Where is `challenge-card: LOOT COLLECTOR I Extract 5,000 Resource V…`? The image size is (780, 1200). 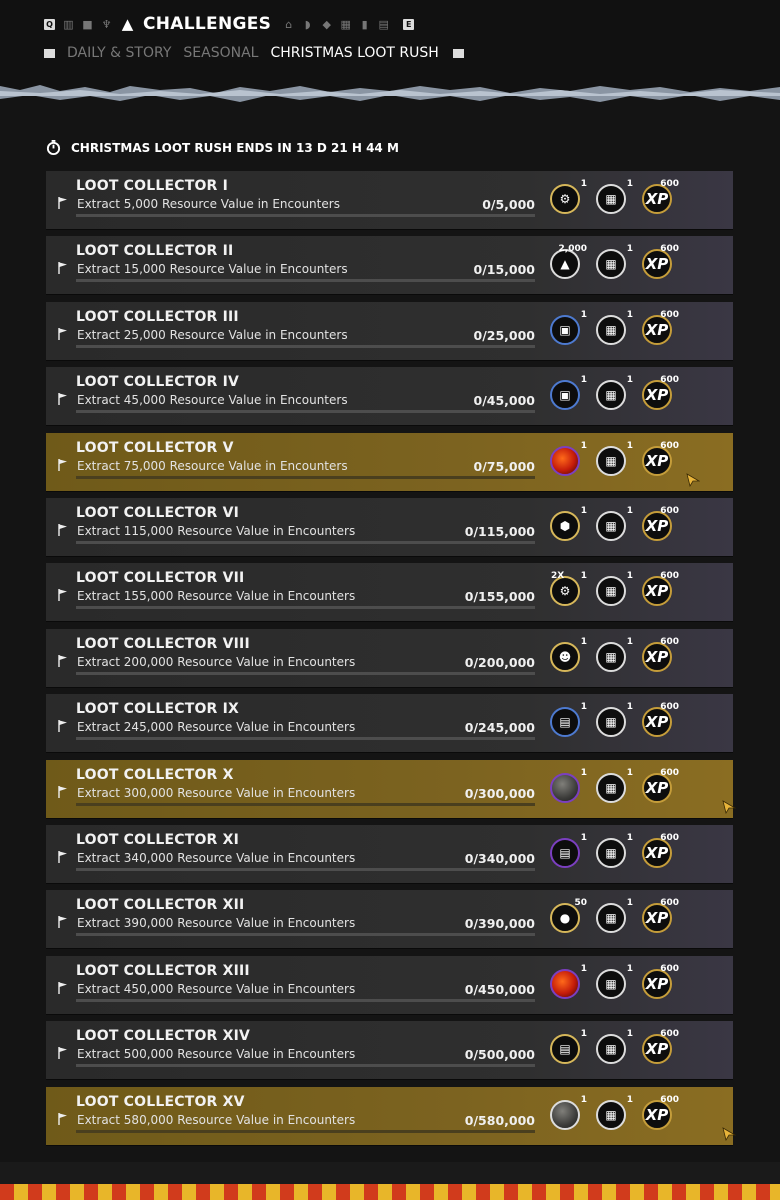 challenge-card: LOOT COLLECTOR I Extract 5,000 Resource V… is located at coordinates (389, 200).